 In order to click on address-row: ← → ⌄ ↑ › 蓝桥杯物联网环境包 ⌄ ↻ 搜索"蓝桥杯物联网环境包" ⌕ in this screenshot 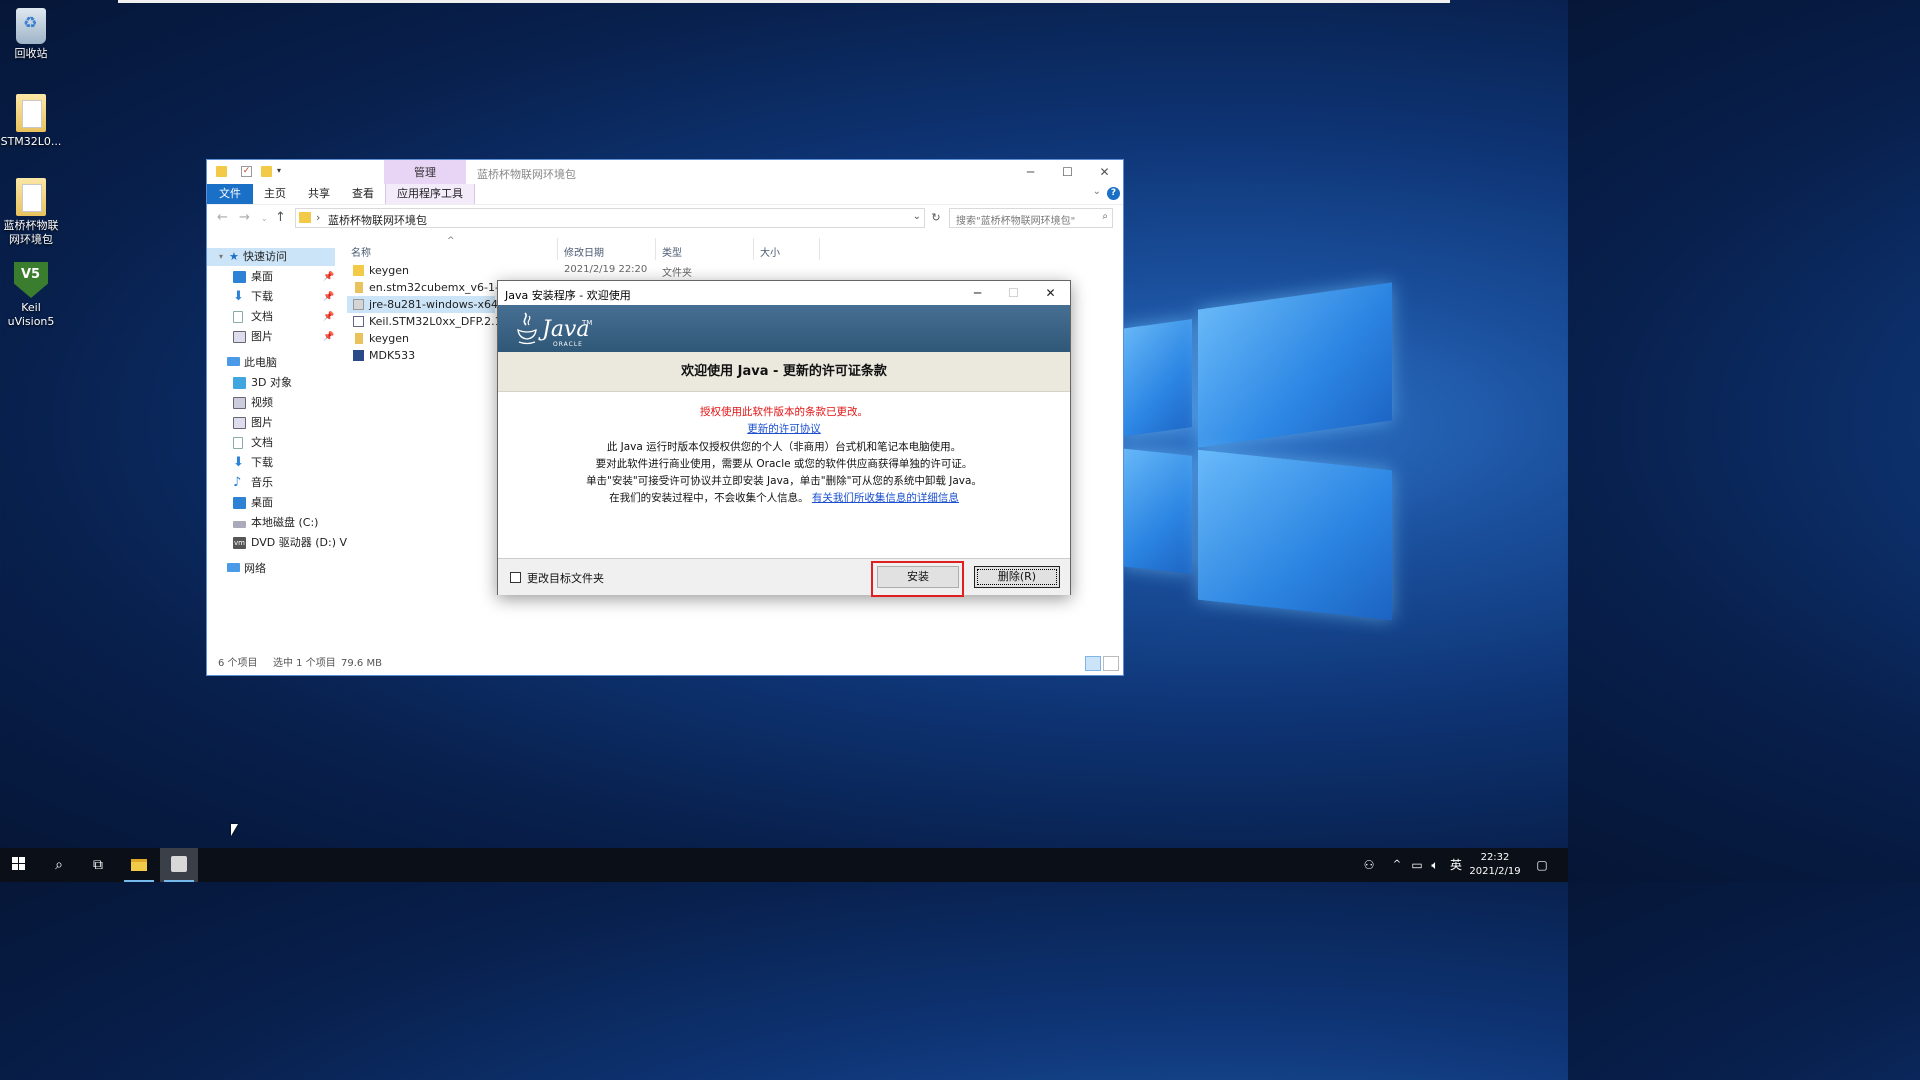, I will do `click(665, 217)`.